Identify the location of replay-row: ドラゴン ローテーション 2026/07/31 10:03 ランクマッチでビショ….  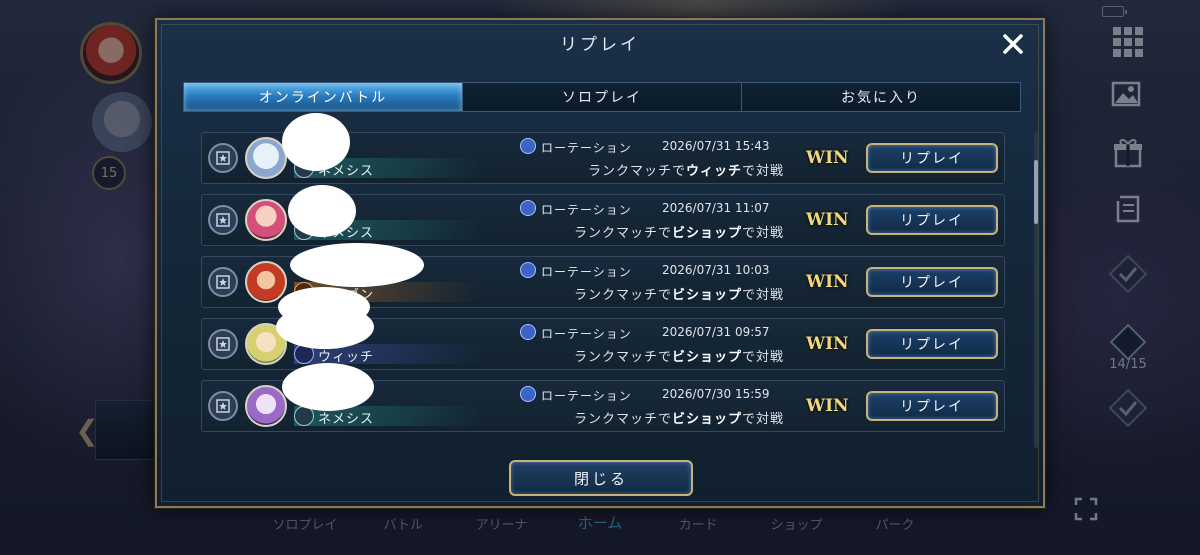
(603, 285).